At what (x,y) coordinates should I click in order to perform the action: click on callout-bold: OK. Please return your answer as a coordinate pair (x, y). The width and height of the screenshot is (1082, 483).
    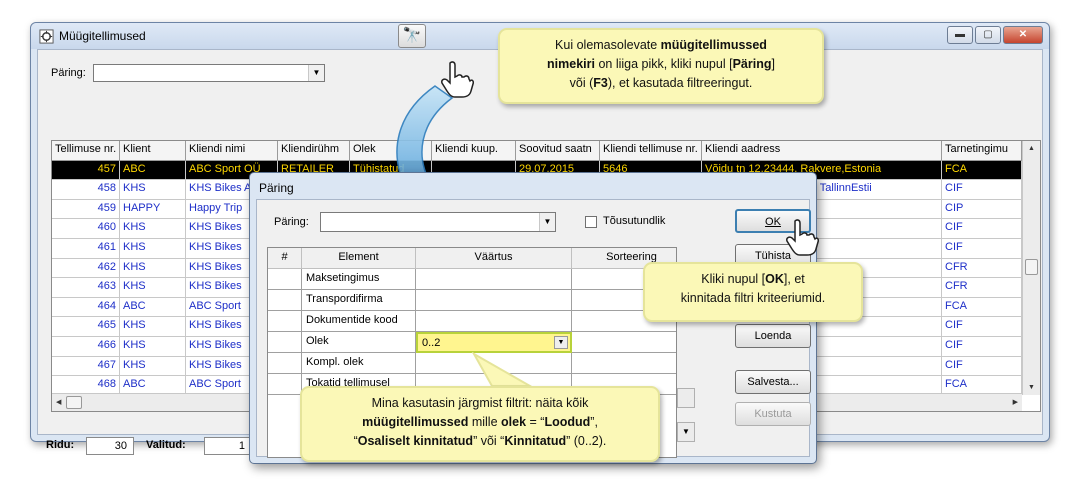
    Looking at the image, I should click on (774, 279).